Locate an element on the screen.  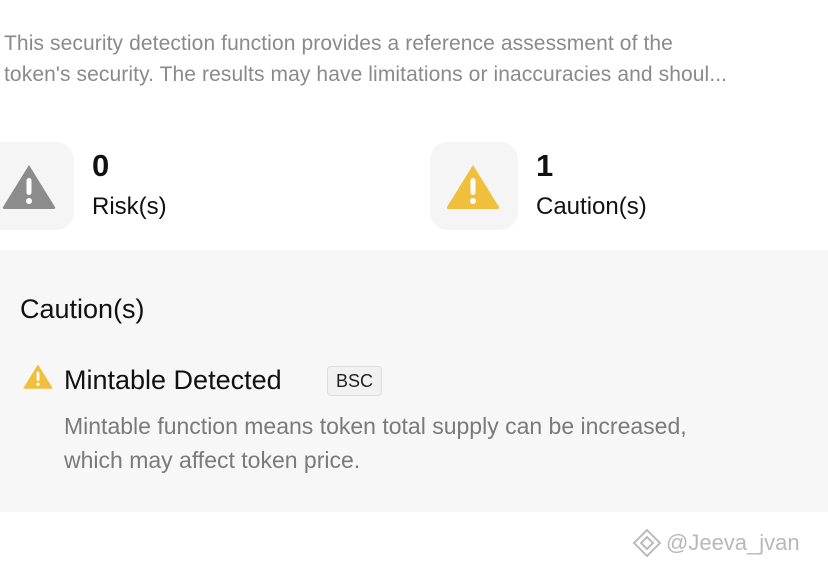
caution-panel-title: Caution(s) is located at coordinates (82, 309).